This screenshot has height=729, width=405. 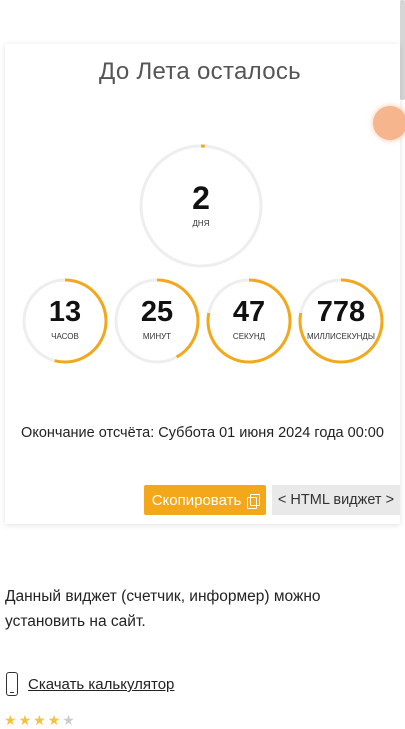 I want to click on copy-button-label: Скопировать, so click(x=196, y=500).